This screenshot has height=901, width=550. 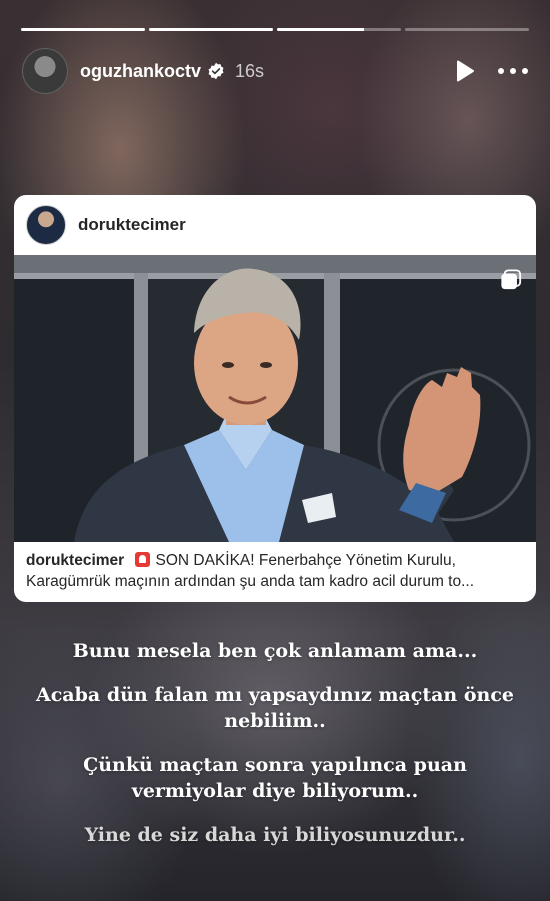 I want to click on caption-line-1: SON DAKİKA! Fenerbahçe Yönetim Kurulu,, so click(x=305, y=560).